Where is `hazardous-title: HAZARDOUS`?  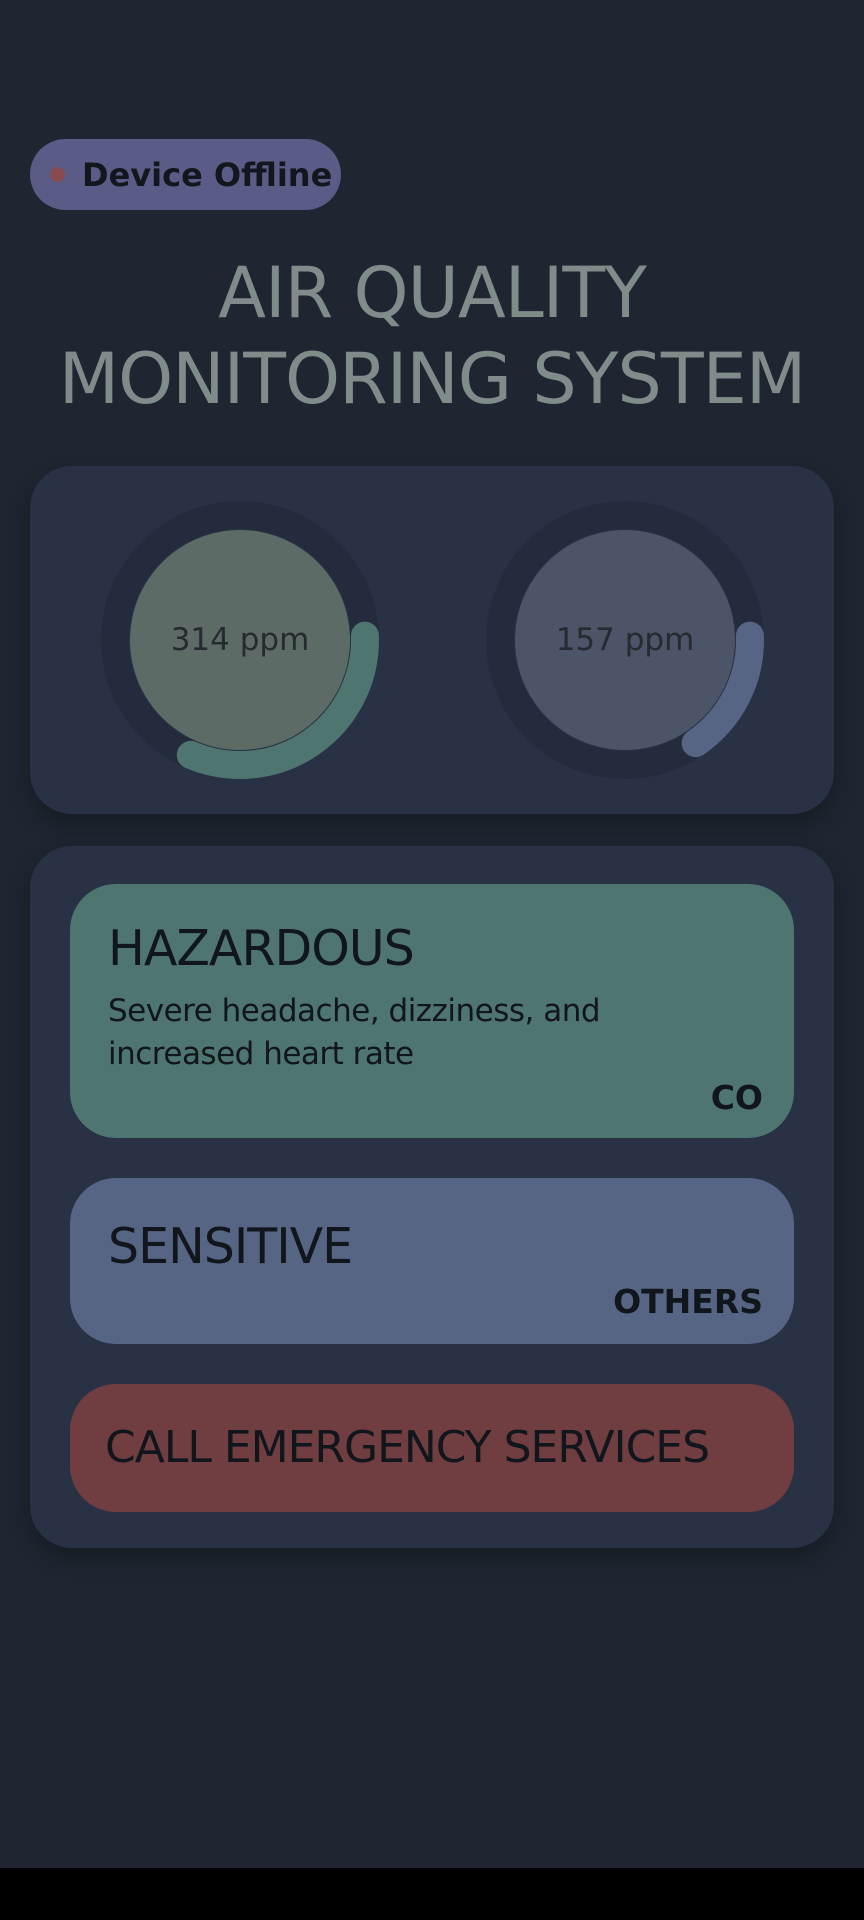
hazardous-title: HAZARDOUS is located at coordinates (261, 948).